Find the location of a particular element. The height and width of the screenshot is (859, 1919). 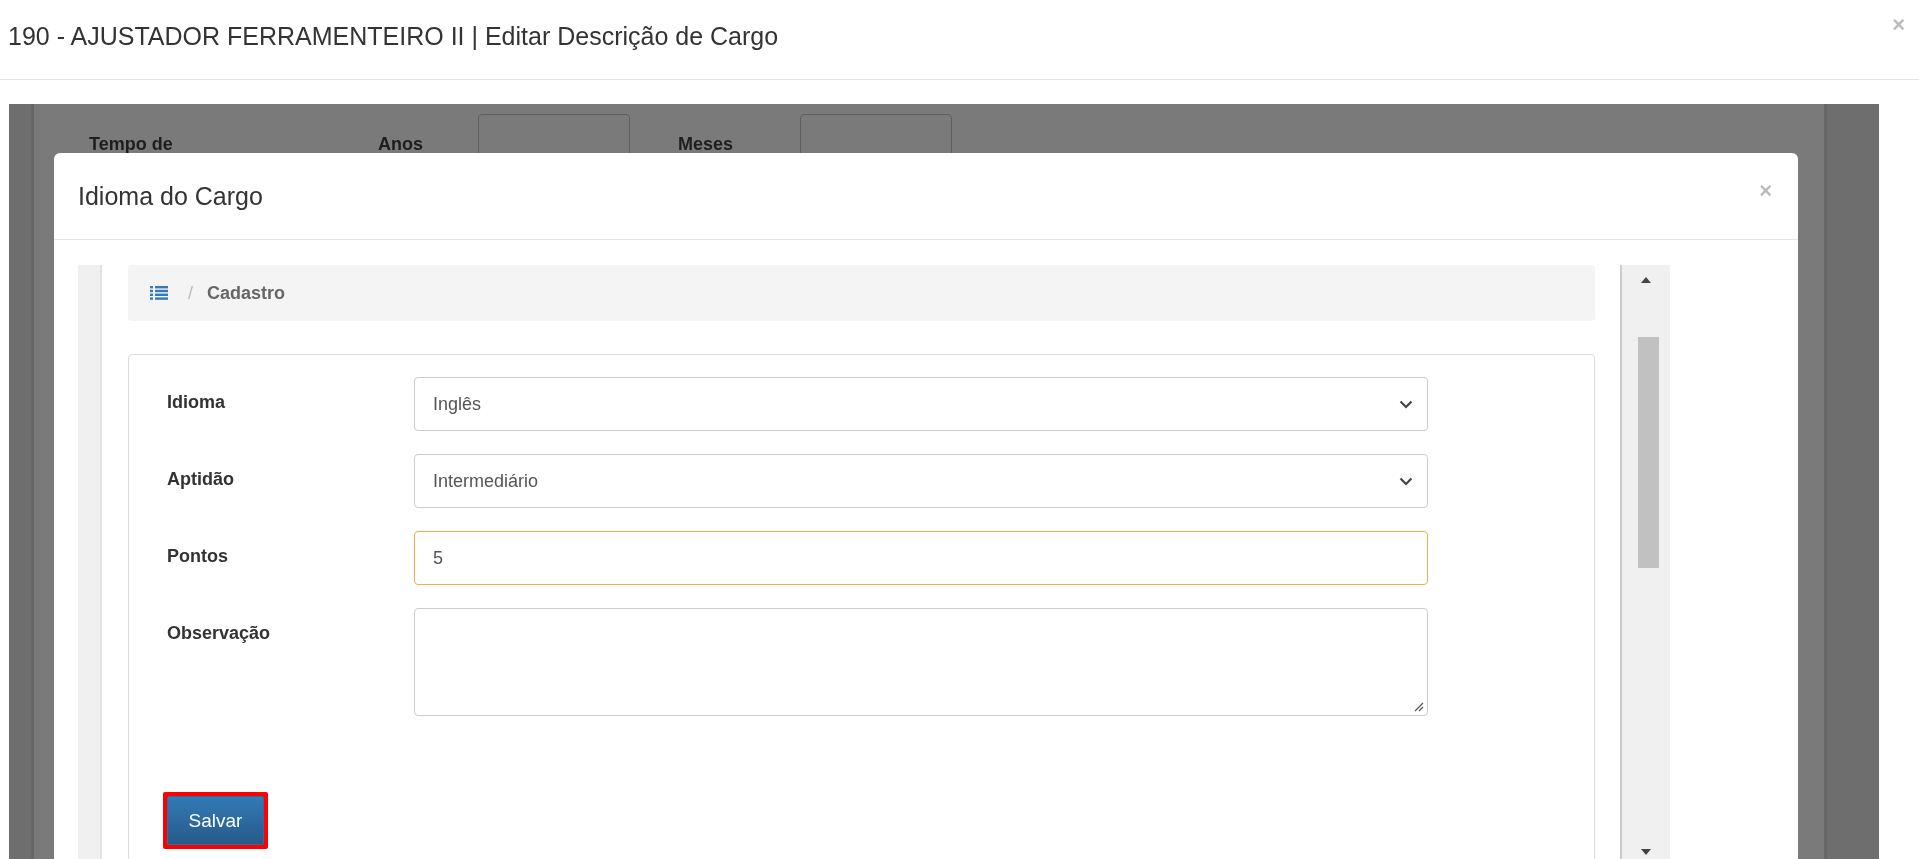

scrollbar is located at coordinates (1645, 562).